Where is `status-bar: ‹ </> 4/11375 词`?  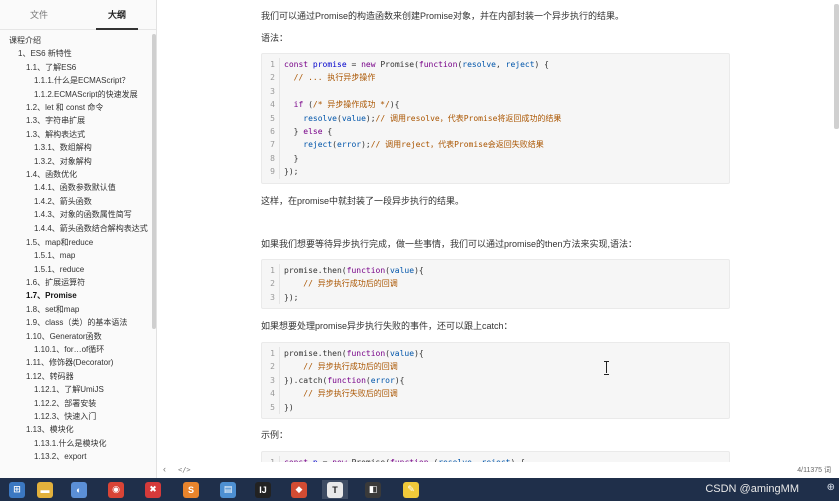 status-bar: ‹ </> 4/11375 词 is located at coordinates (498, 470).